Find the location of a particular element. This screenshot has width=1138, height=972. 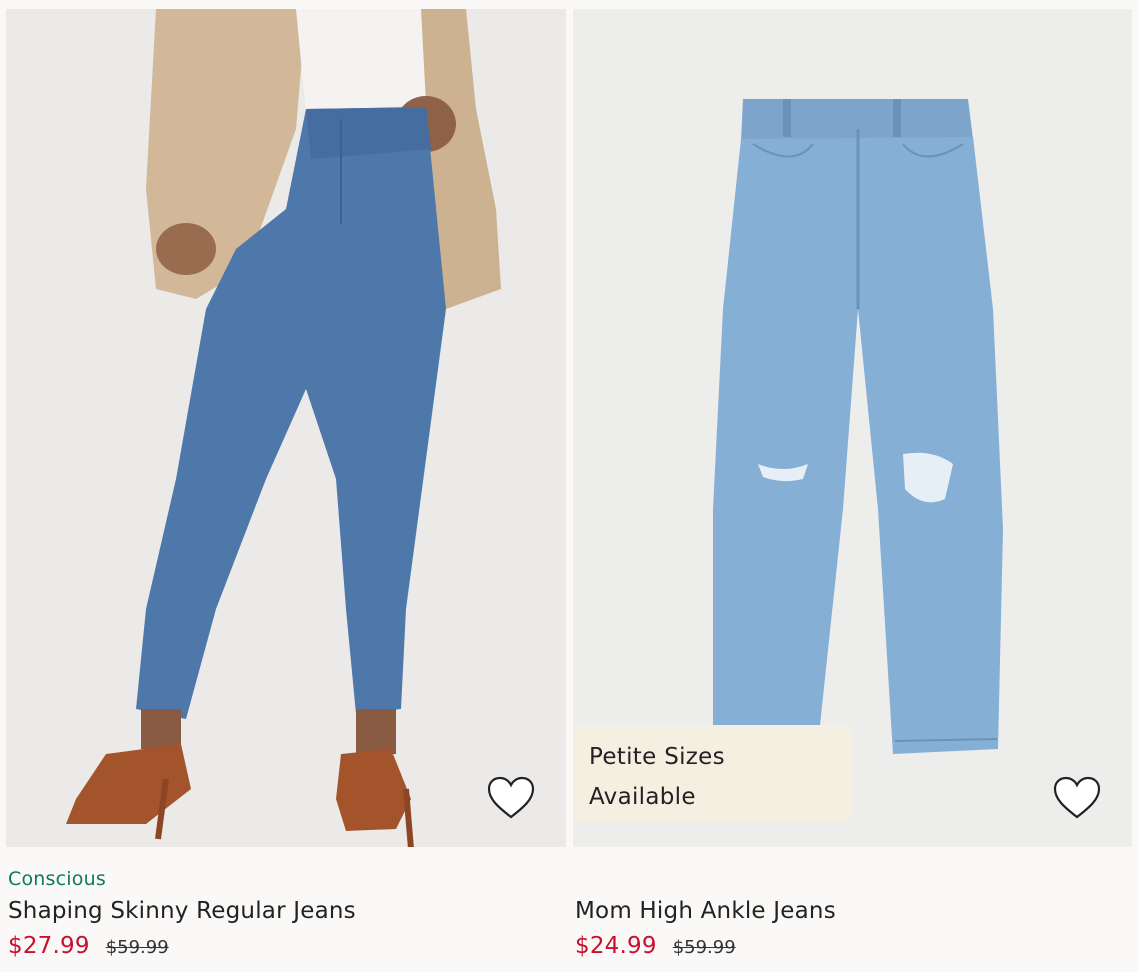

conscious-tag: Conscious is located at coordinates (57, 879).